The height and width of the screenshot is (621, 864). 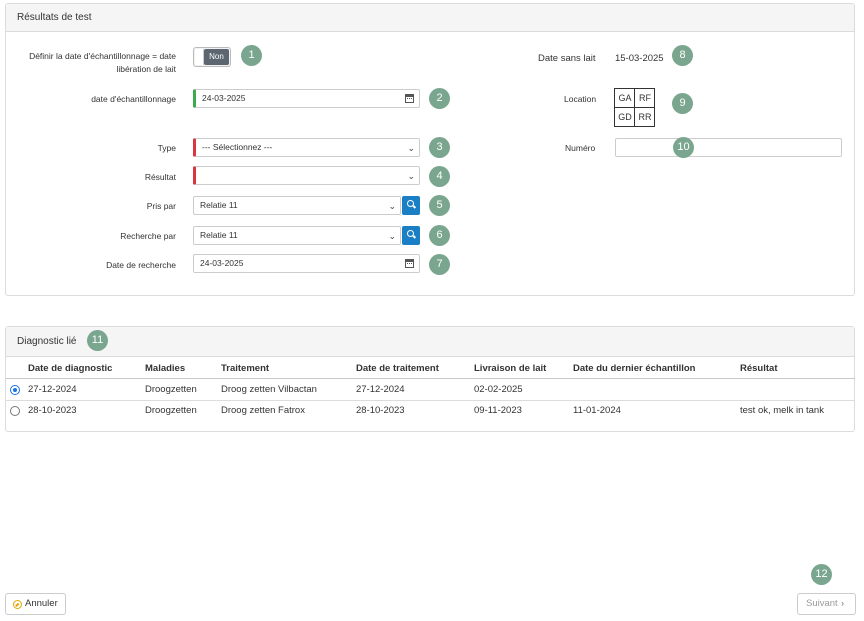 I want to click on search-date-input: 24-03-2025, so click(x=306, y=263).